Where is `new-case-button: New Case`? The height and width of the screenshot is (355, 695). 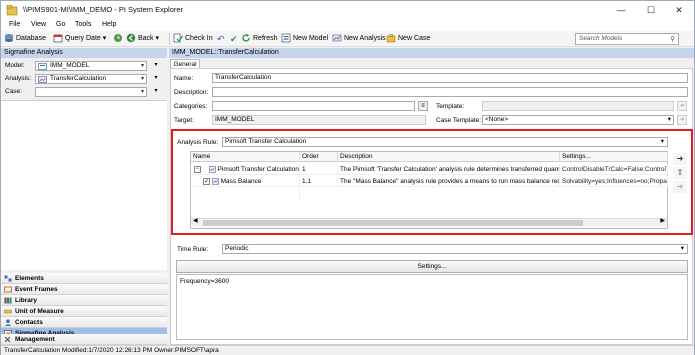 new-case-button: New Case is located at coordinates (408, 39).